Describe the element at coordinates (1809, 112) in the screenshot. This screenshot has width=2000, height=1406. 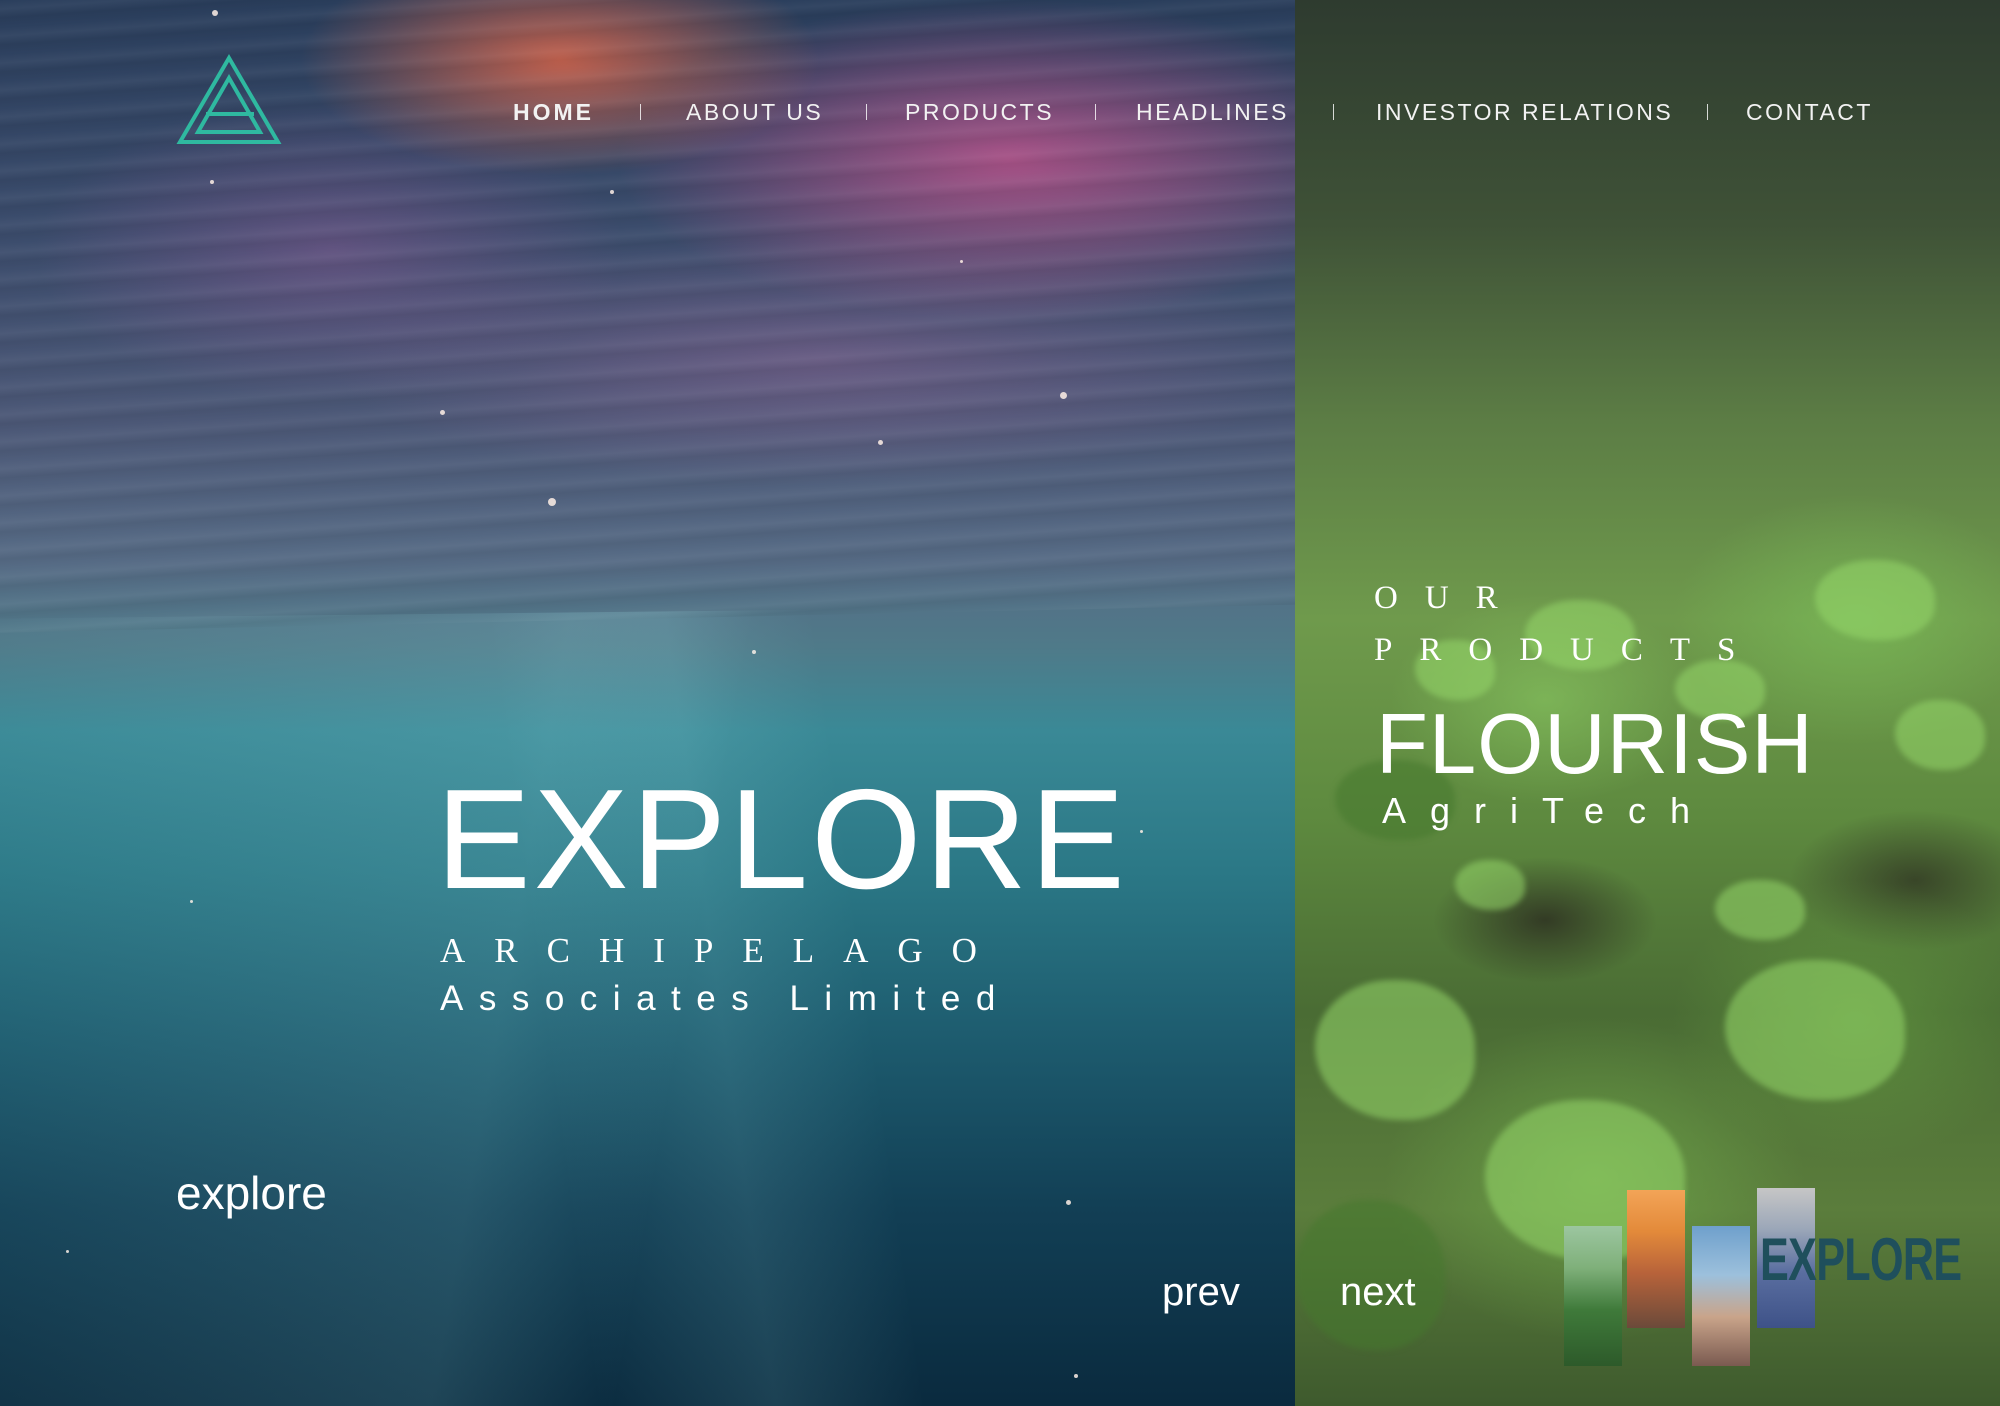
I see `nav-contact: CONTACT` at that location.